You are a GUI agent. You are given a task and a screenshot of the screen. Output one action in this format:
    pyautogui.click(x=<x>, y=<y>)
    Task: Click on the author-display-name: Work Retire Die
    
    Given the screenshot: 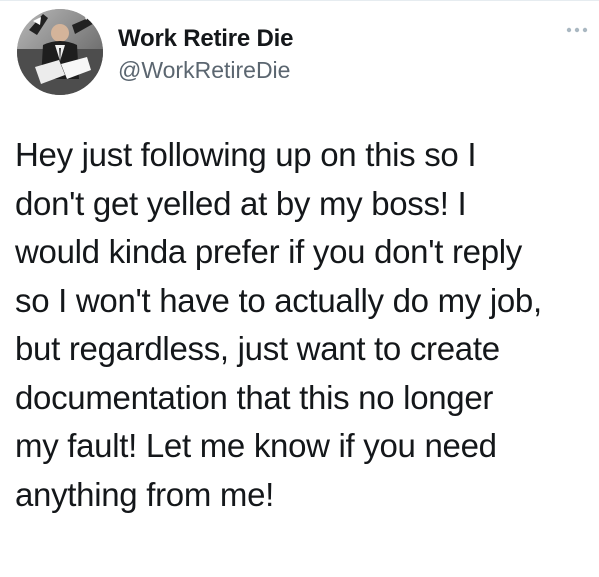 What is the action you would take?
    pyautogui.click(x=205, y=39)
    